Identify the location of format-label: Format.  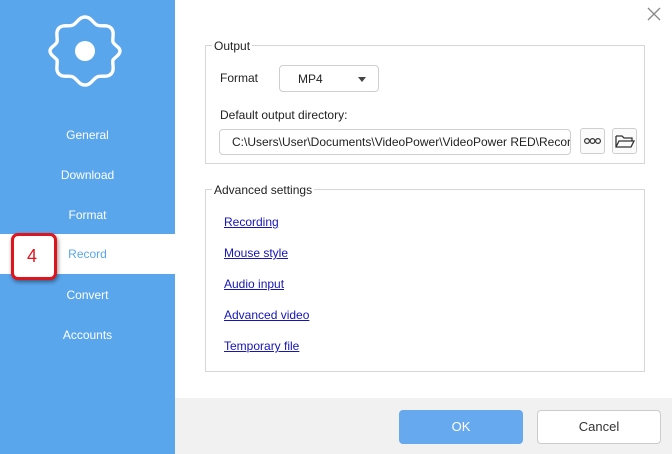
(239, 78).